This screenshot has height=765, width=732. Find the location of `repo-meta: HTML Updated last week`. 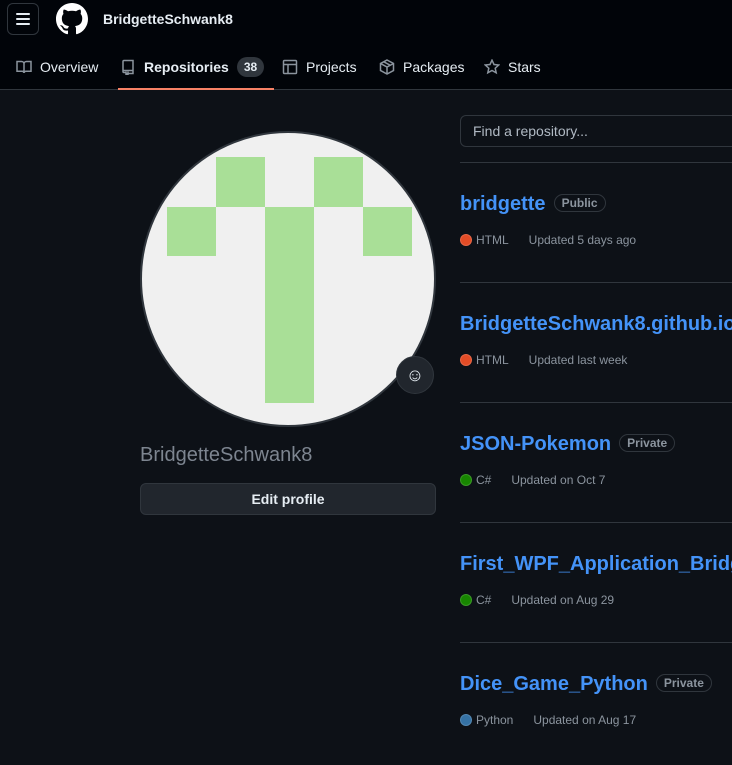

repo-meta: HTML Updated last week is located at coordinates (543, 360).